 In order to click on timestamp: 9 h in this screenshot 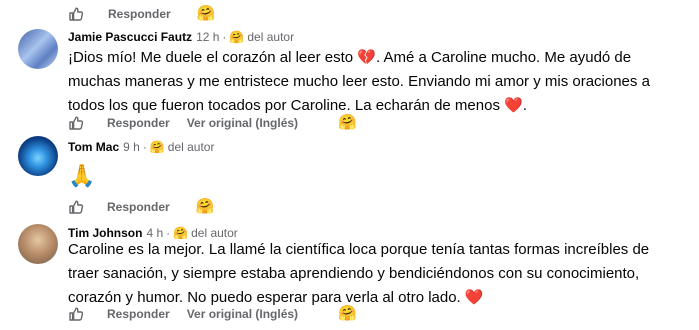, I will do `click(131, 147)`.